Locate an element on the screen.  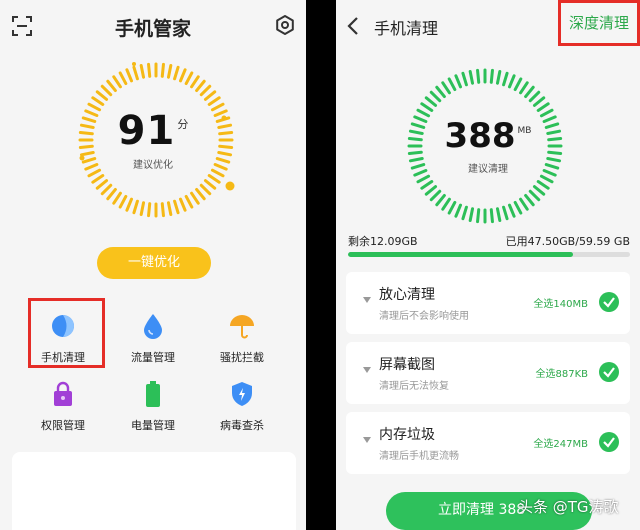
page-title: 手机清理 is located at coordinates (406, 28).